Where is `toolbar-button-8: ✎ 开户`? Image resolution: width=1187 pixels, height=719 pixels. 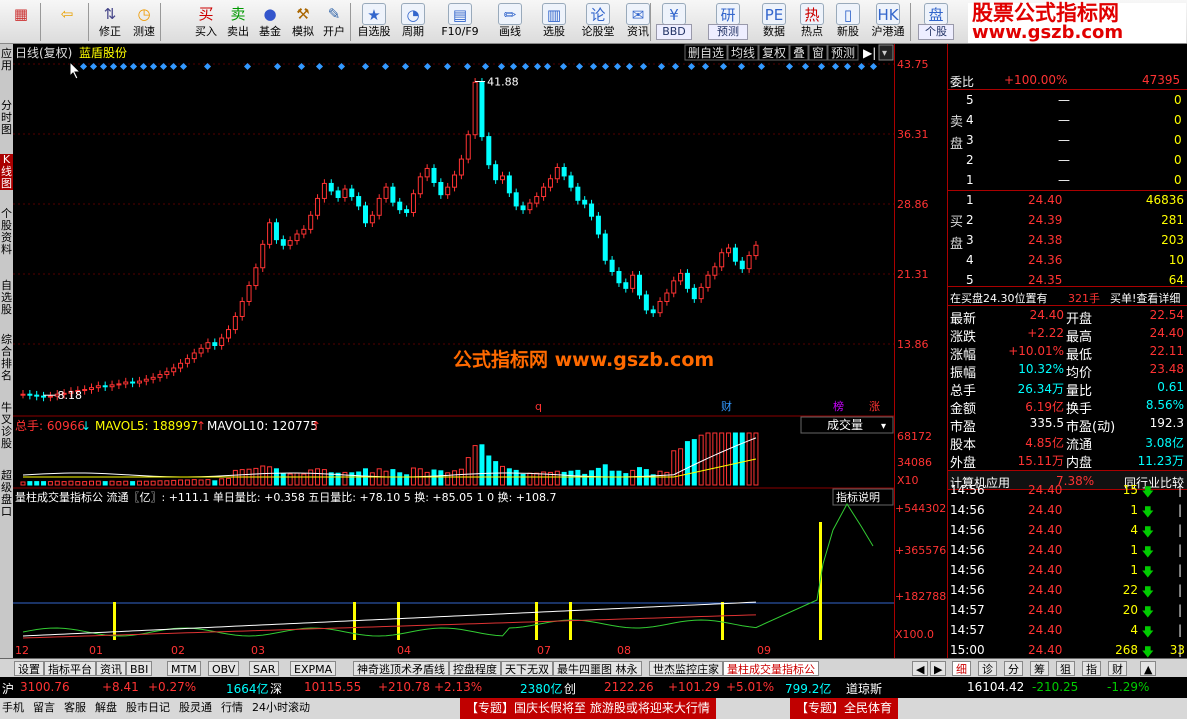
toolbar-button-8: ✎ 开户 is located at coordinates (334, 22).